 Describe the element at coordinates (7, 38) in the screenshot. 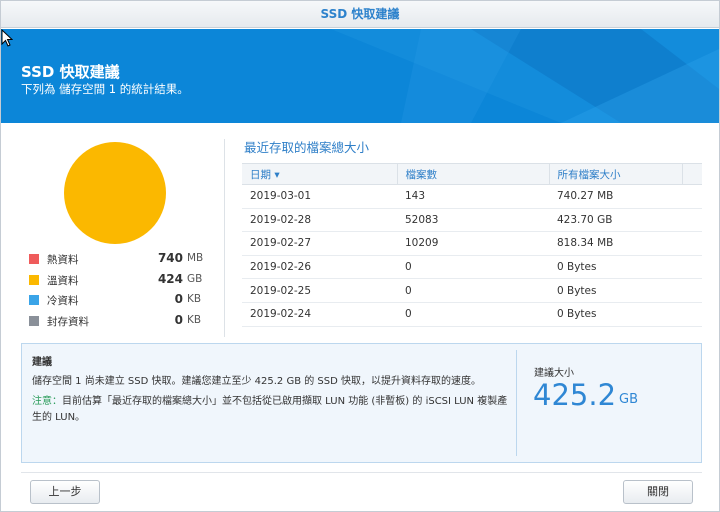

I see `mouse-cursor-icon` at that location.